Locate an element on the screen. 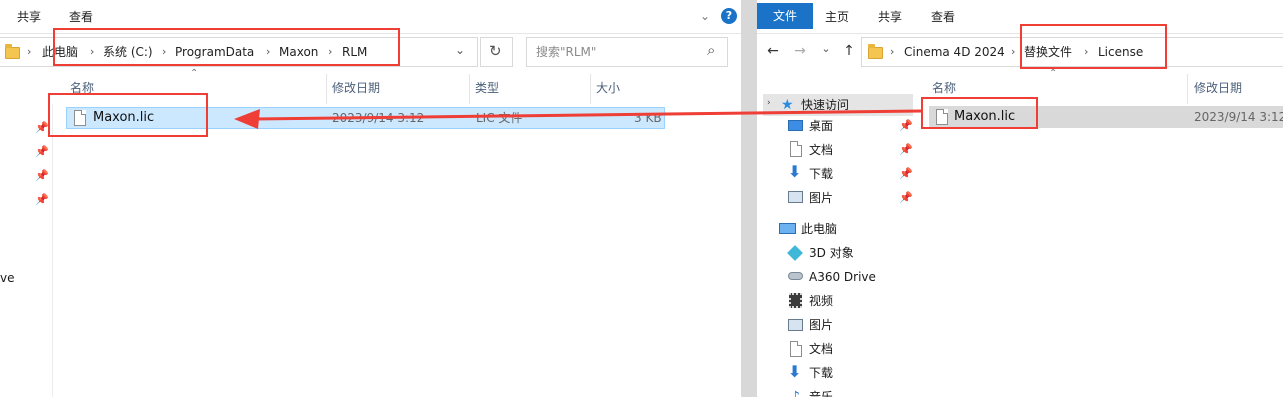  ribbon-collapse-chevron-icon: ⌄ is located at coordinates (705, 16).